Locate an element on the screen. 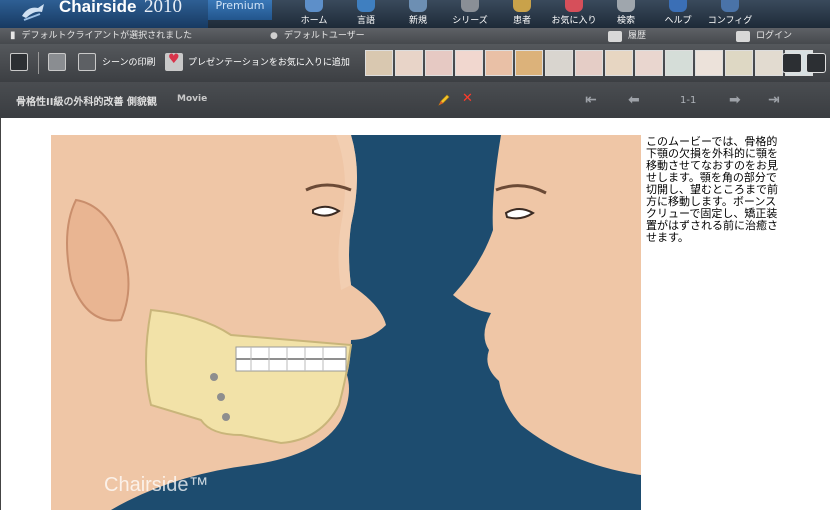 This screenshot has height=510, width=830. nav-item-home: ホーム is located at coordinates (314, 14).